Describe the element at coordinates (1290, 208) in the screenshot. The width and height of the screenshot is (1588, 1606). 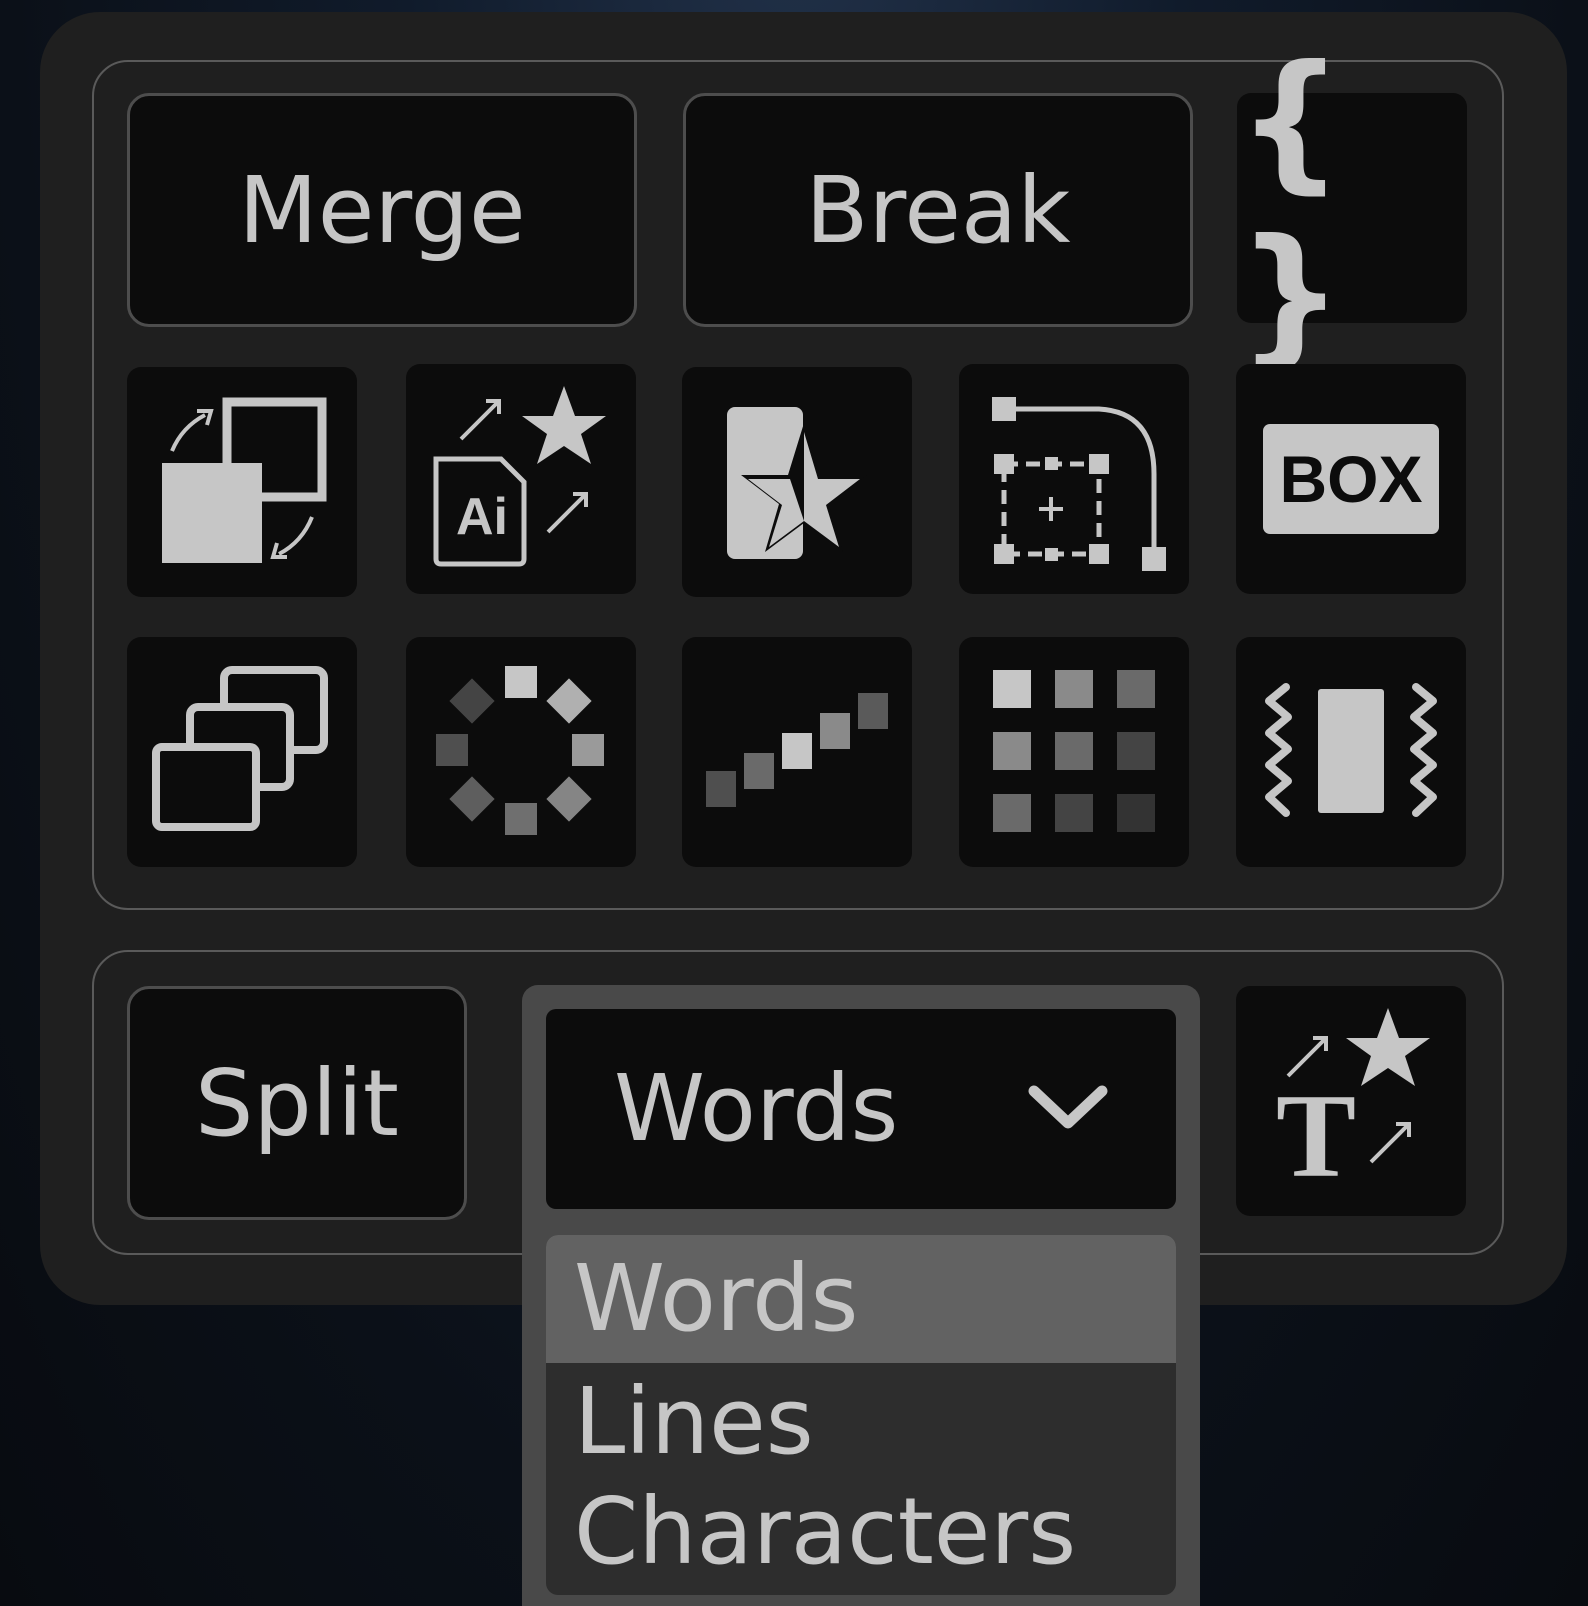
I see `expression-braces-icon: { }` at that location.